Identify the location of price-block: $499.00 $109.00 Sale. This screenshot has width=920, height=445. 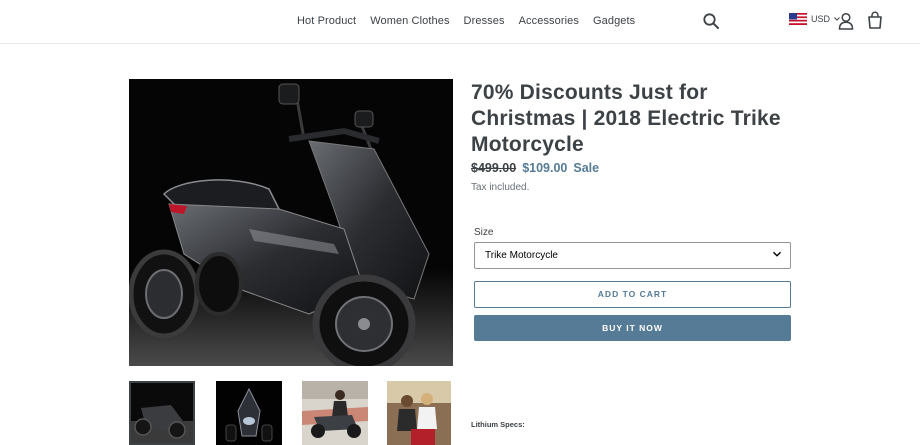
(535, 168).